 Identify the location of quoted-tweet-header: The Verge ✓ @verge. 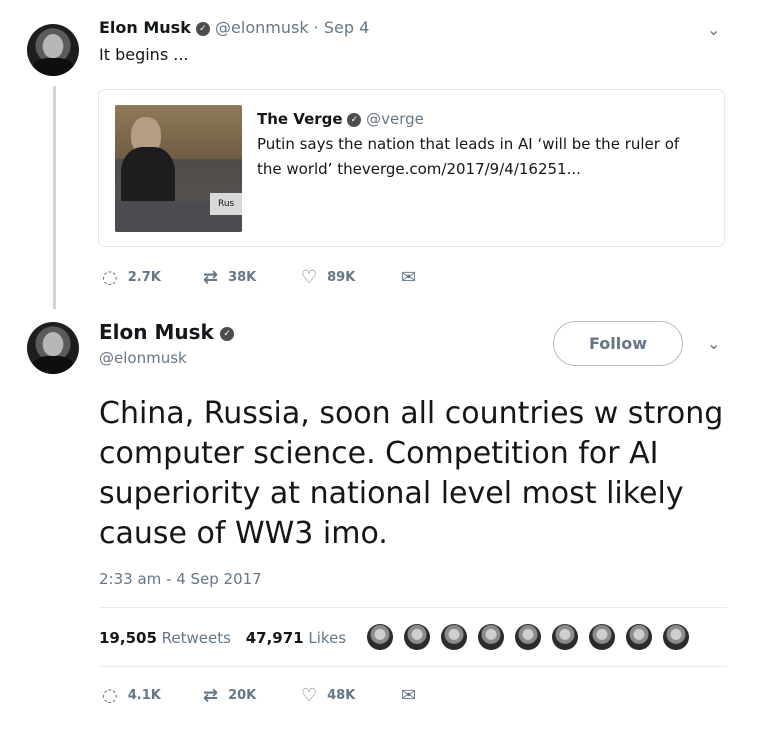
(340, 119).